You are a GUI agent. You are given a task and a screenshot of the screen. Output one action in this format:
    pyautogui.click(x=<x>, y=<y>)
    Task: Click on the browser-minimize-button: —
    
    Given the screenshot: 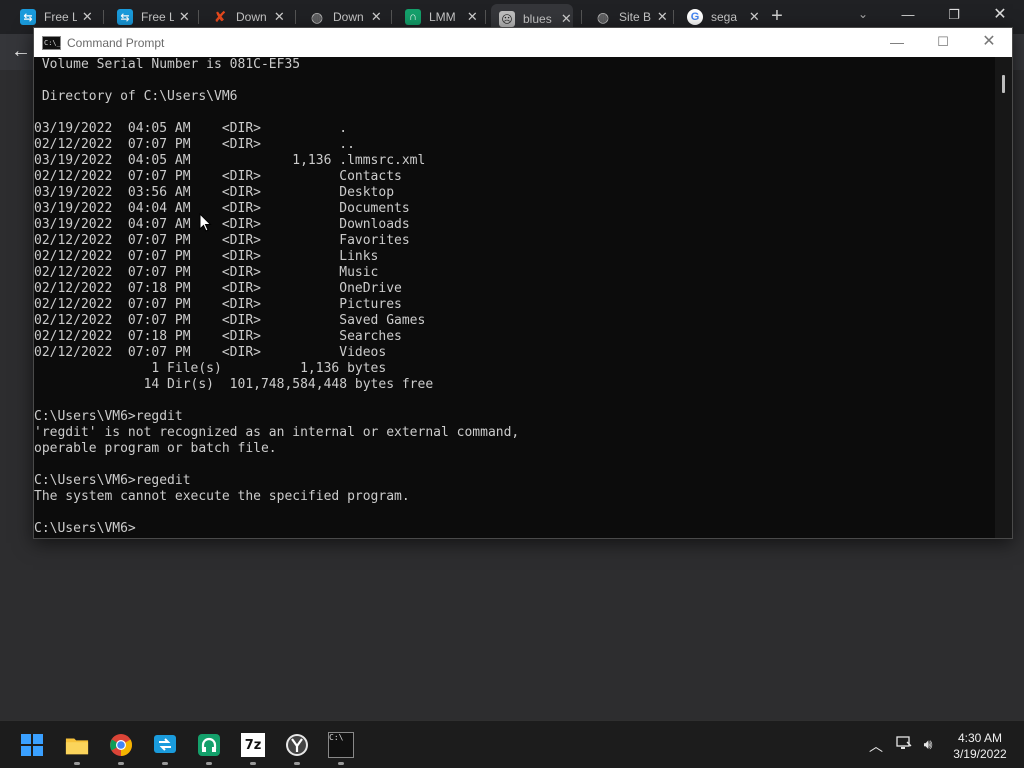 What is the action you would take?
    pyautogui.click(x=908, y=16)
    